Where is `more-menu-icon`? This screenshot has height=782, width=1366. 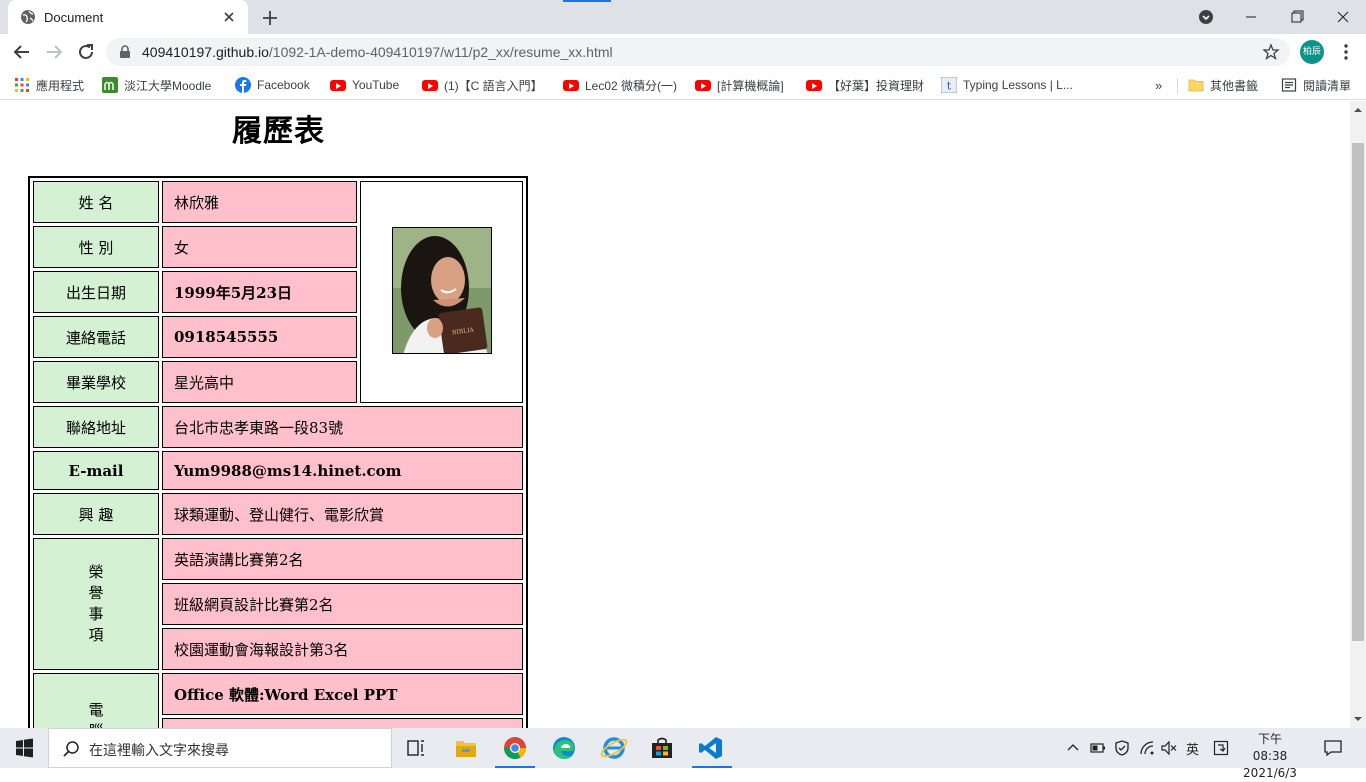
more-menu-icon is located at coordinates (1346, 52).